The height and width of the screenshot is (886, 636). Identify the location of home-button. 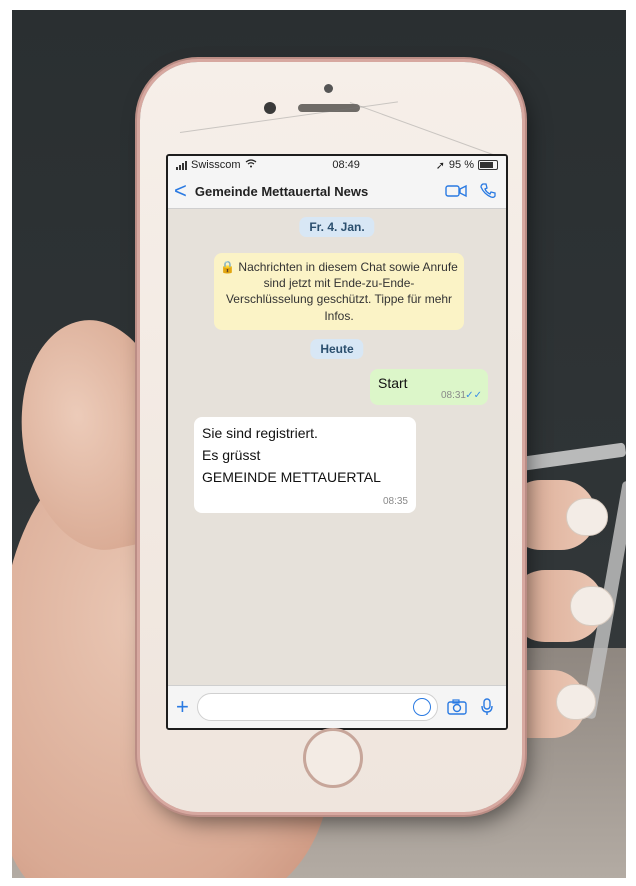
(333, 758).